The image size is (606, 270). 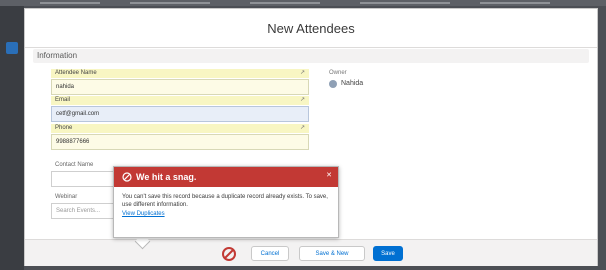 I want to click on contact-name-field: Contact Name, so click(x=86, y=174).